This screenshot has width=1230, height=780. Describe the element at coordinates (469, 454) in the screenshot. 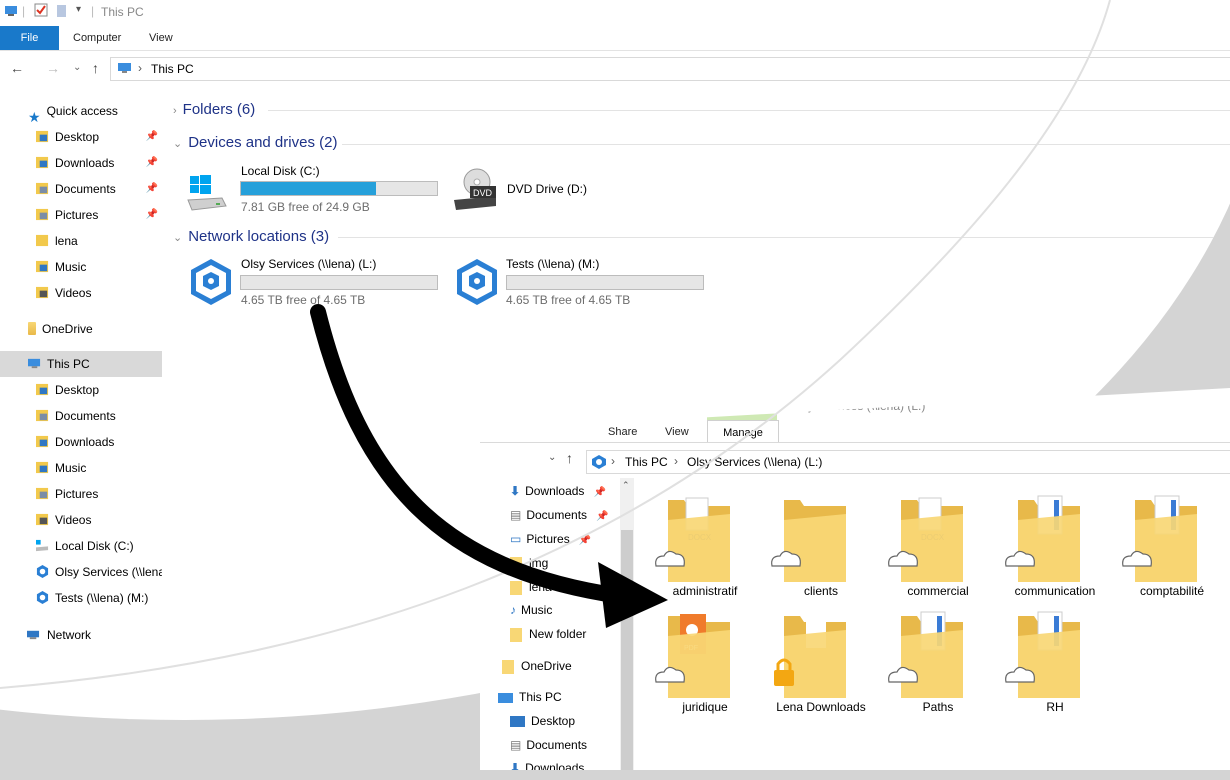

I see `arrow-shaft` at that location.